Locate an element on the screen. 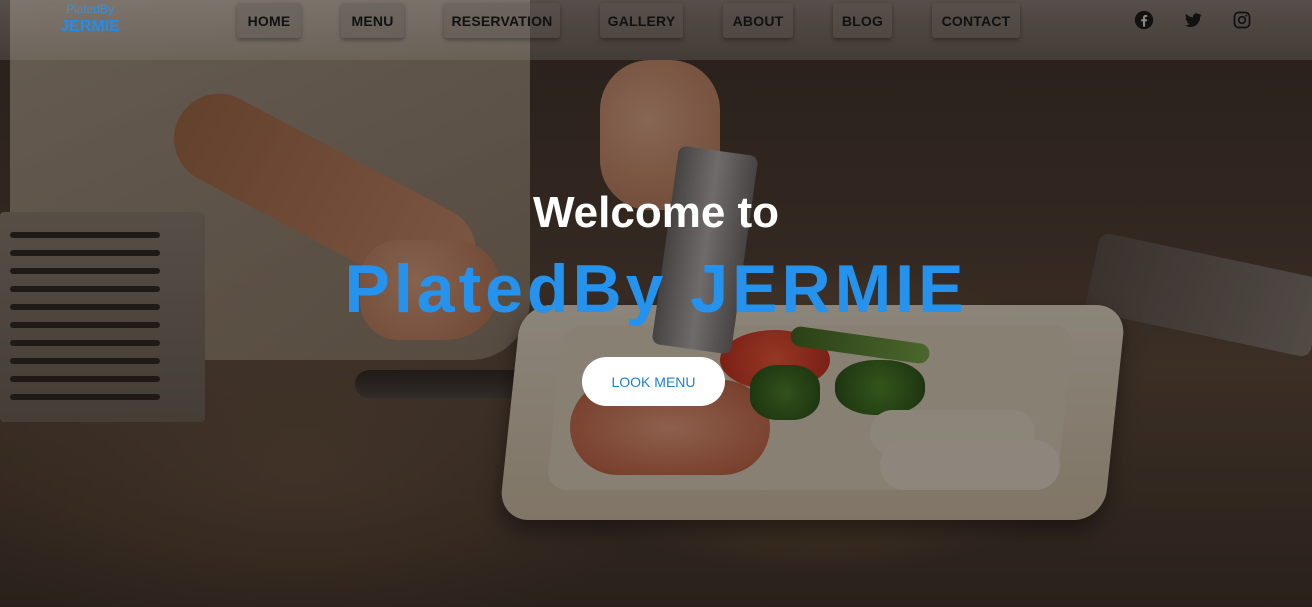  nav-reservation: RESERVATION is located at coordinates (502, 20).